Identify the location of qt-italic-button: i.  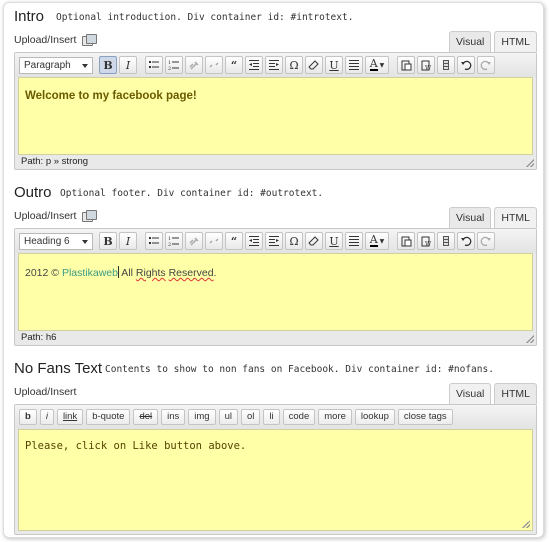
(46, 417).